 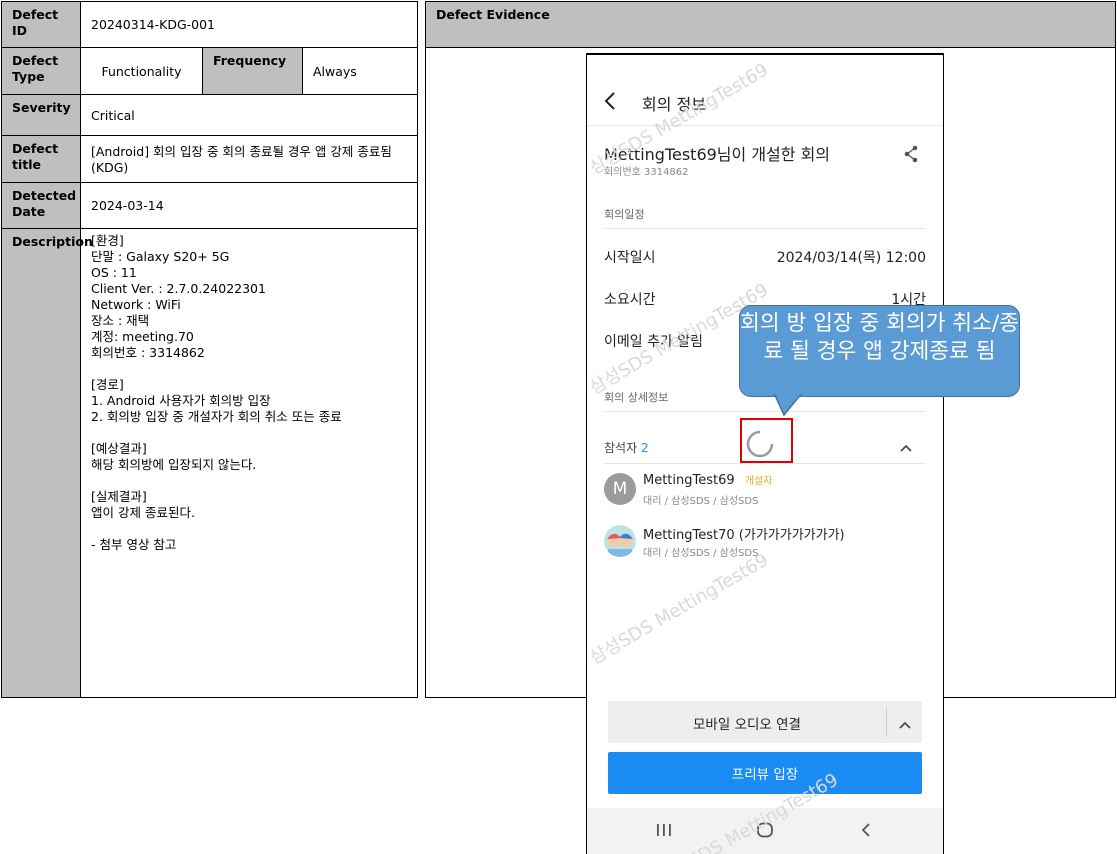 I want to click on callout-bubble: 회의 방 입장 중 회의가 취소/종료 될 경우 앱 강제종료 됨, so click(x=879, y=351).